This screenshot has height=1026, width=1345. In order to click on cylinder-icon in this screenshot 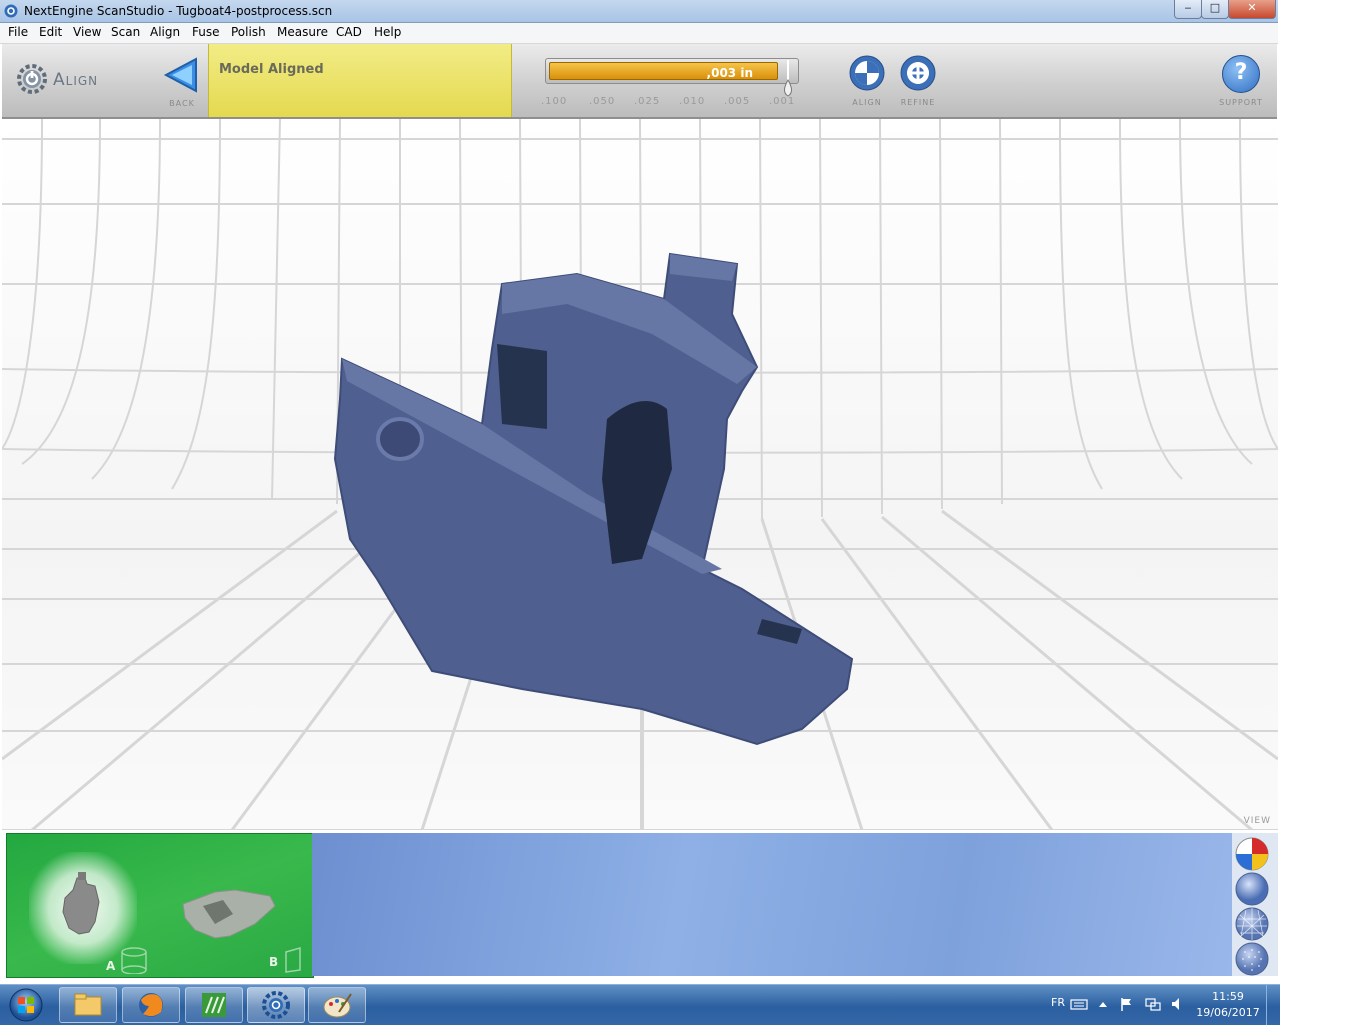, I will do `click(134, 960)`.